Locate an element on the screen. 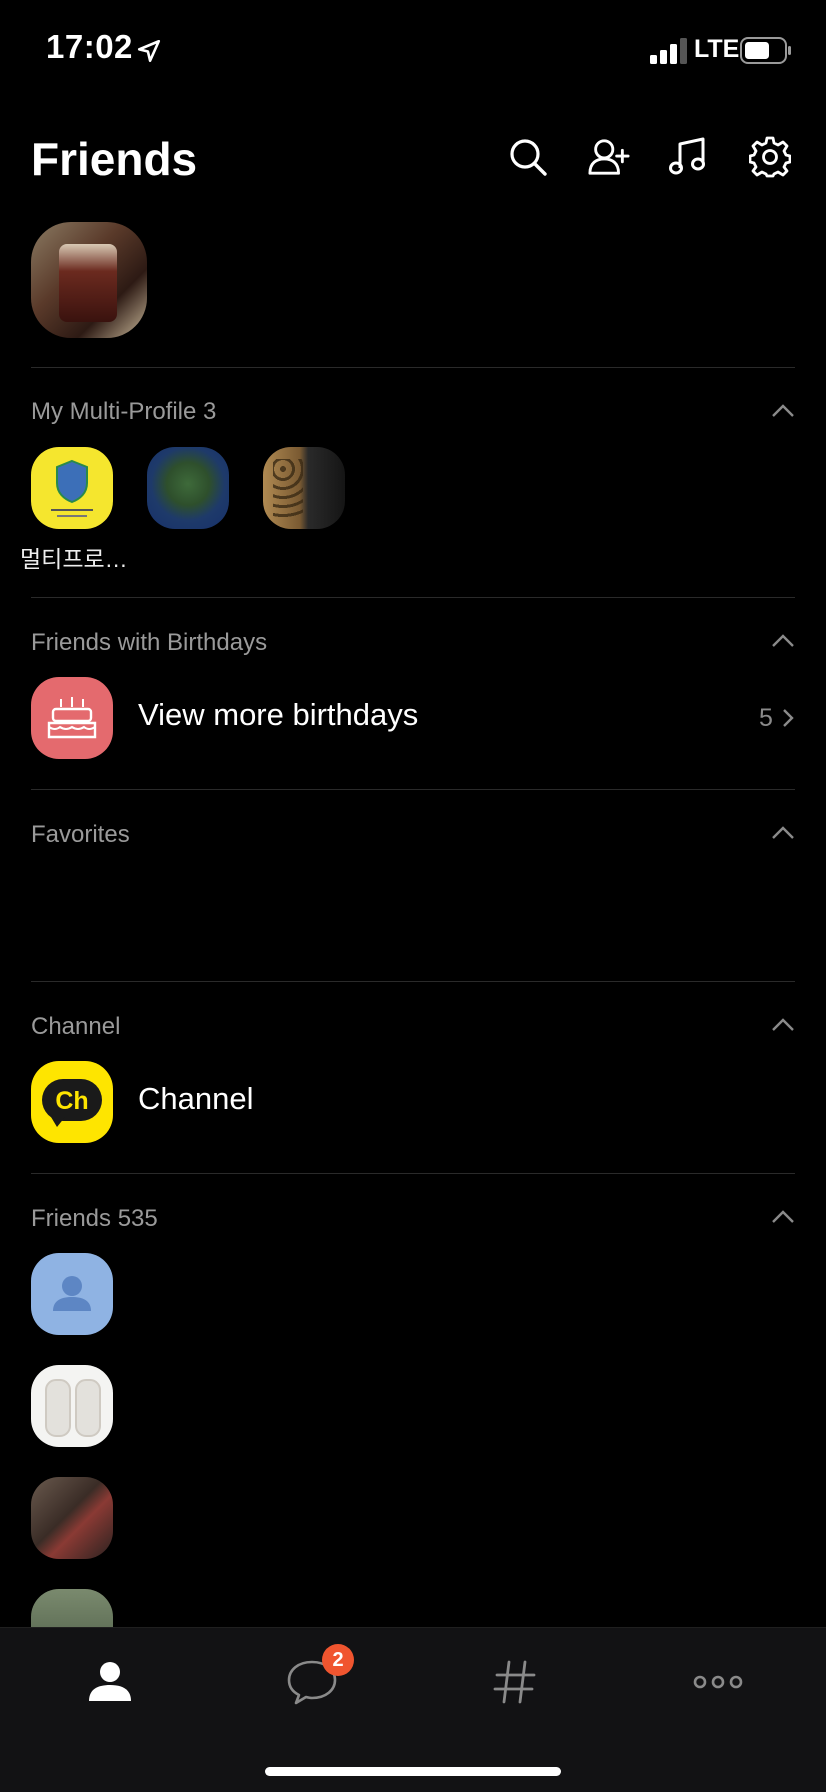 This screenshot has width=826, height=1792. section-title-favorites: Favorites is located at coordinates (80, 834).